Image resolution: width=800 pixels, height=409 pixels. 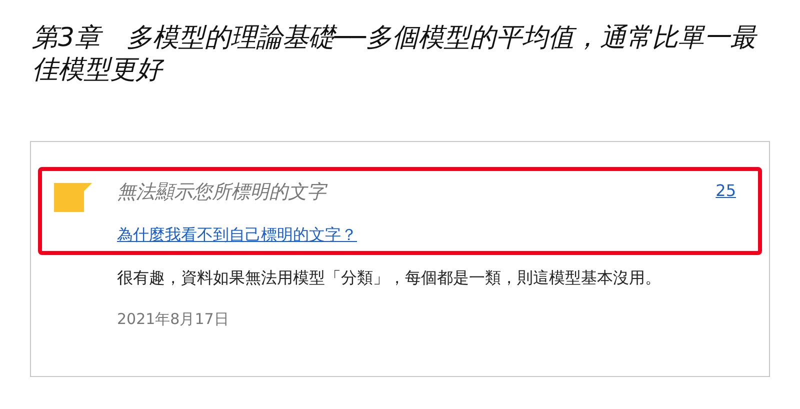 What do you see at coordinates (726, 191) in the screenshot?
I see `page-link: 25` at bounding box center [726, 191].